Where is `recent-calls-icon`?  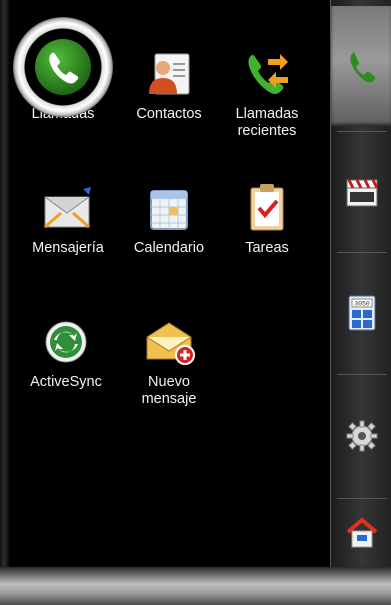 recent-calls-icon is located at coordinates (268, 74).